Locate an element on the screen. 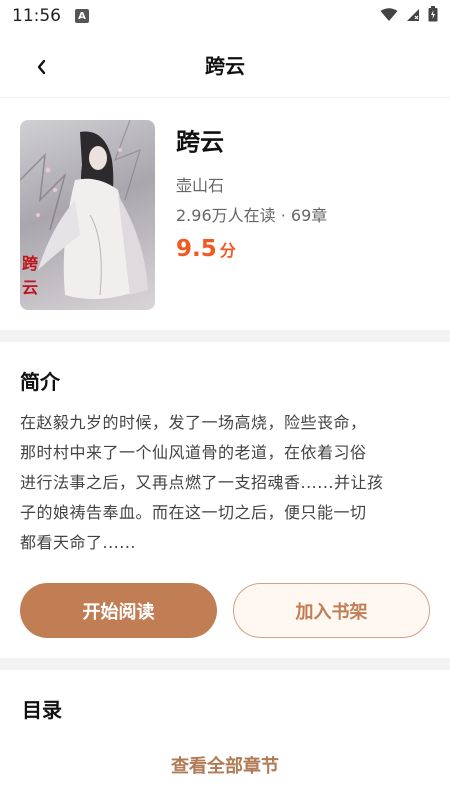  intro-line: 子的娘祷告奉血。而在这一切之后，便只能一切 is located at coordinates (193, 512).